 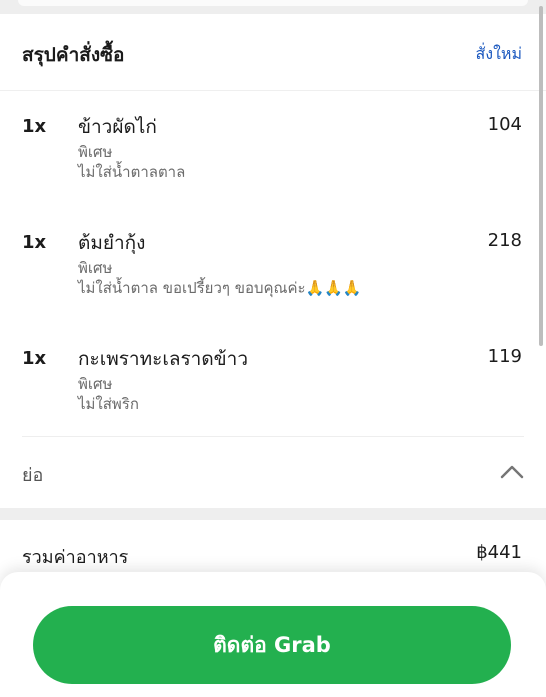 What do you see at coordinates (504, 124) in the screenshot?
I see `item-price: 104` at bounding box center [504, 124].